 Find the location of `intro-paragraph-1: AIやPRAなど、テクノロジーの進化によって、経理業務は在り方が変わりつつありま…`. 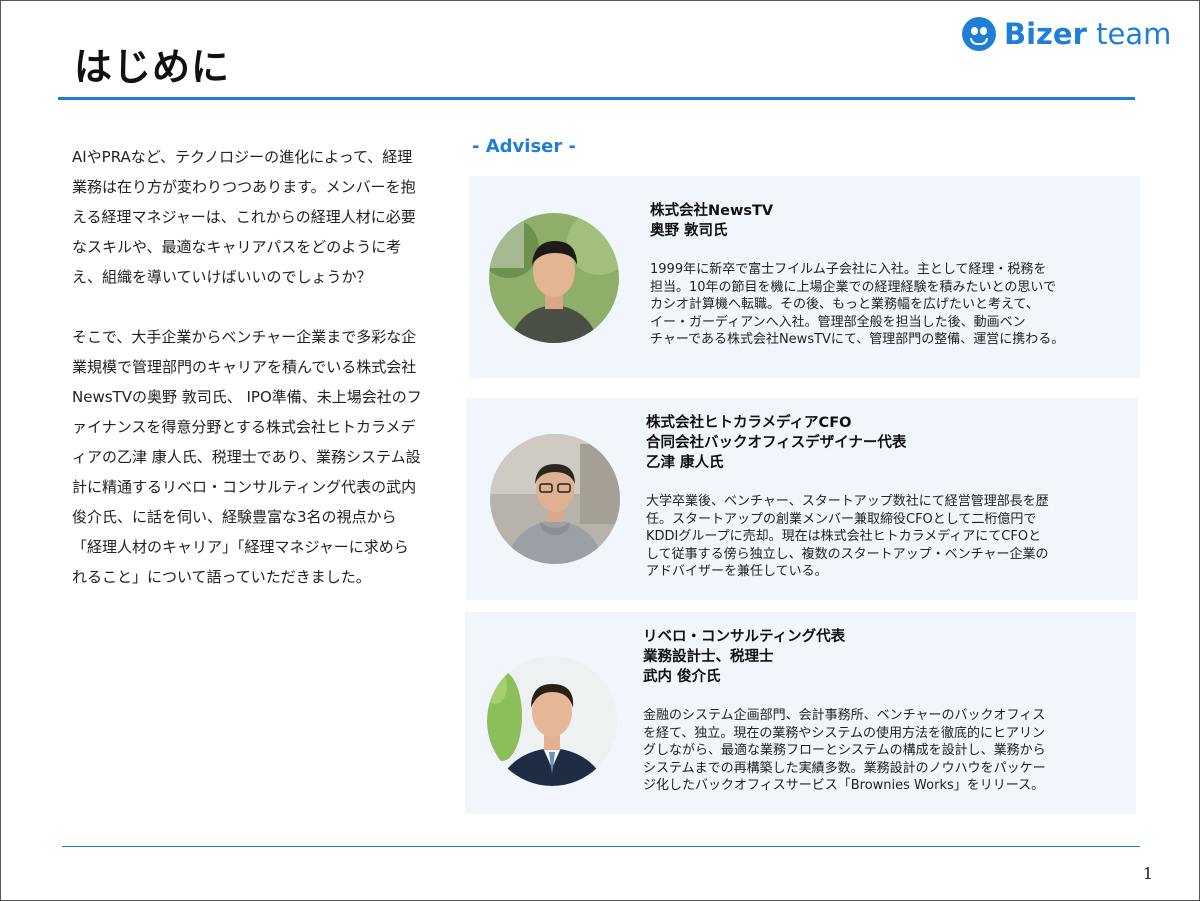

intro-paragraph-1: AIやPRAなど、テクノロジーの進化によって、経理業務は在り方が変わりつつありま… is located at coordinates (244, 217).